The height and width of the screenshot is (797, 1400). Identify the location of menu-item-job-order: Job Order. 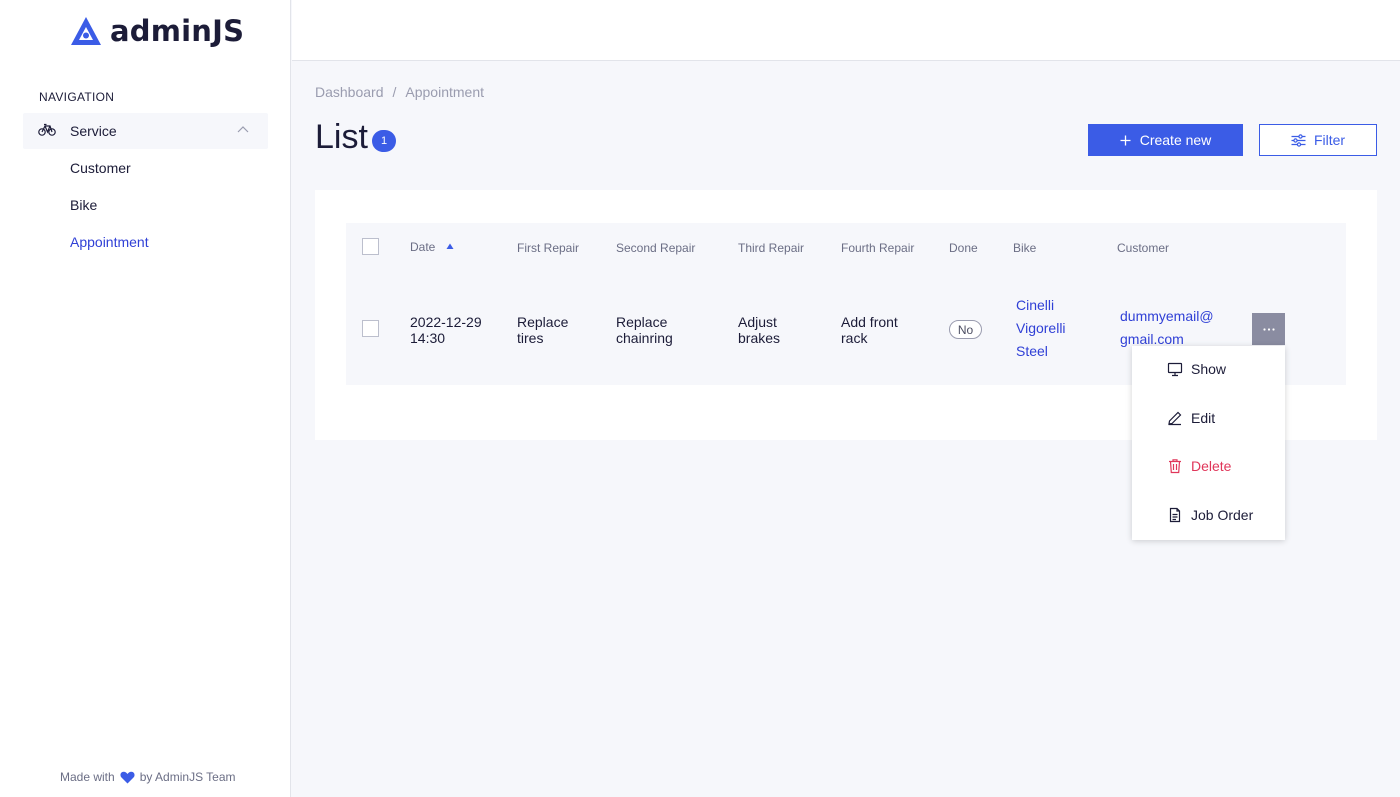
(1208, 516).